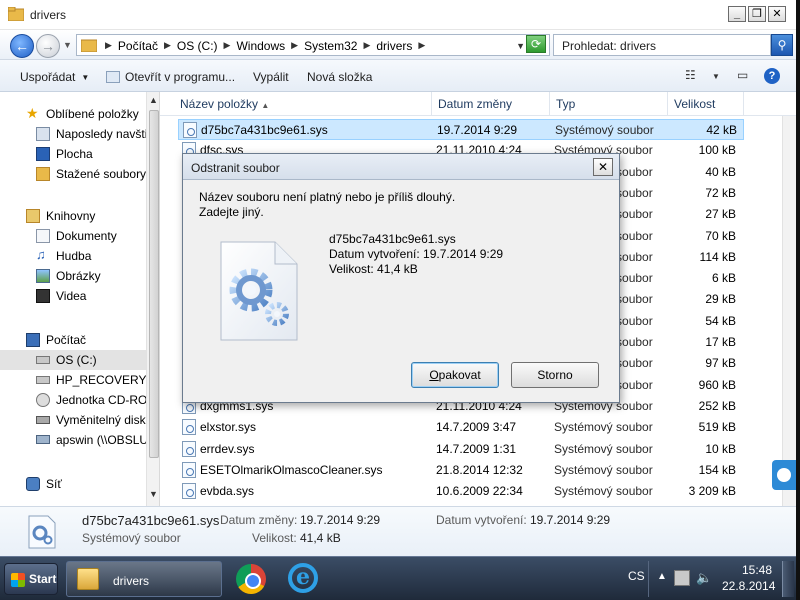 Image resolution: width=800 pixels, height=600 pixels. I want to click on nav-cdrom: Jednotka CD-ROI, so click(75, 400).